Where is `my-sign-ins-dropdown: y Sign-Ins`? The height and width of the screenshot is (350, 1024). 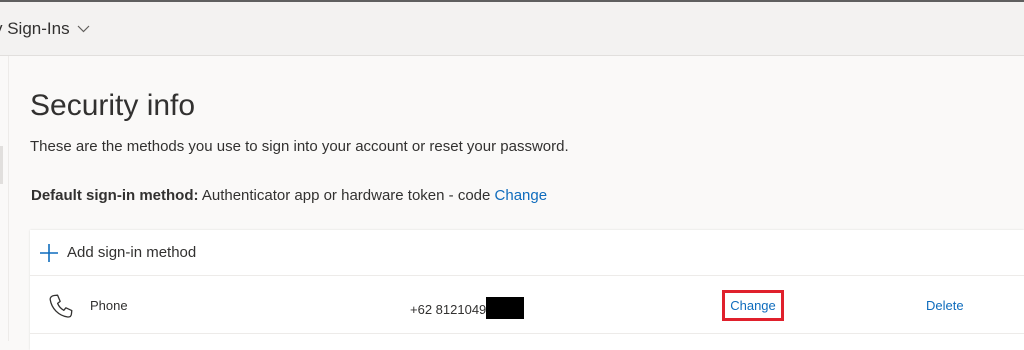 my-sign-ins-dropdown: y Sign-Ins is located at coordinates (45, 29).